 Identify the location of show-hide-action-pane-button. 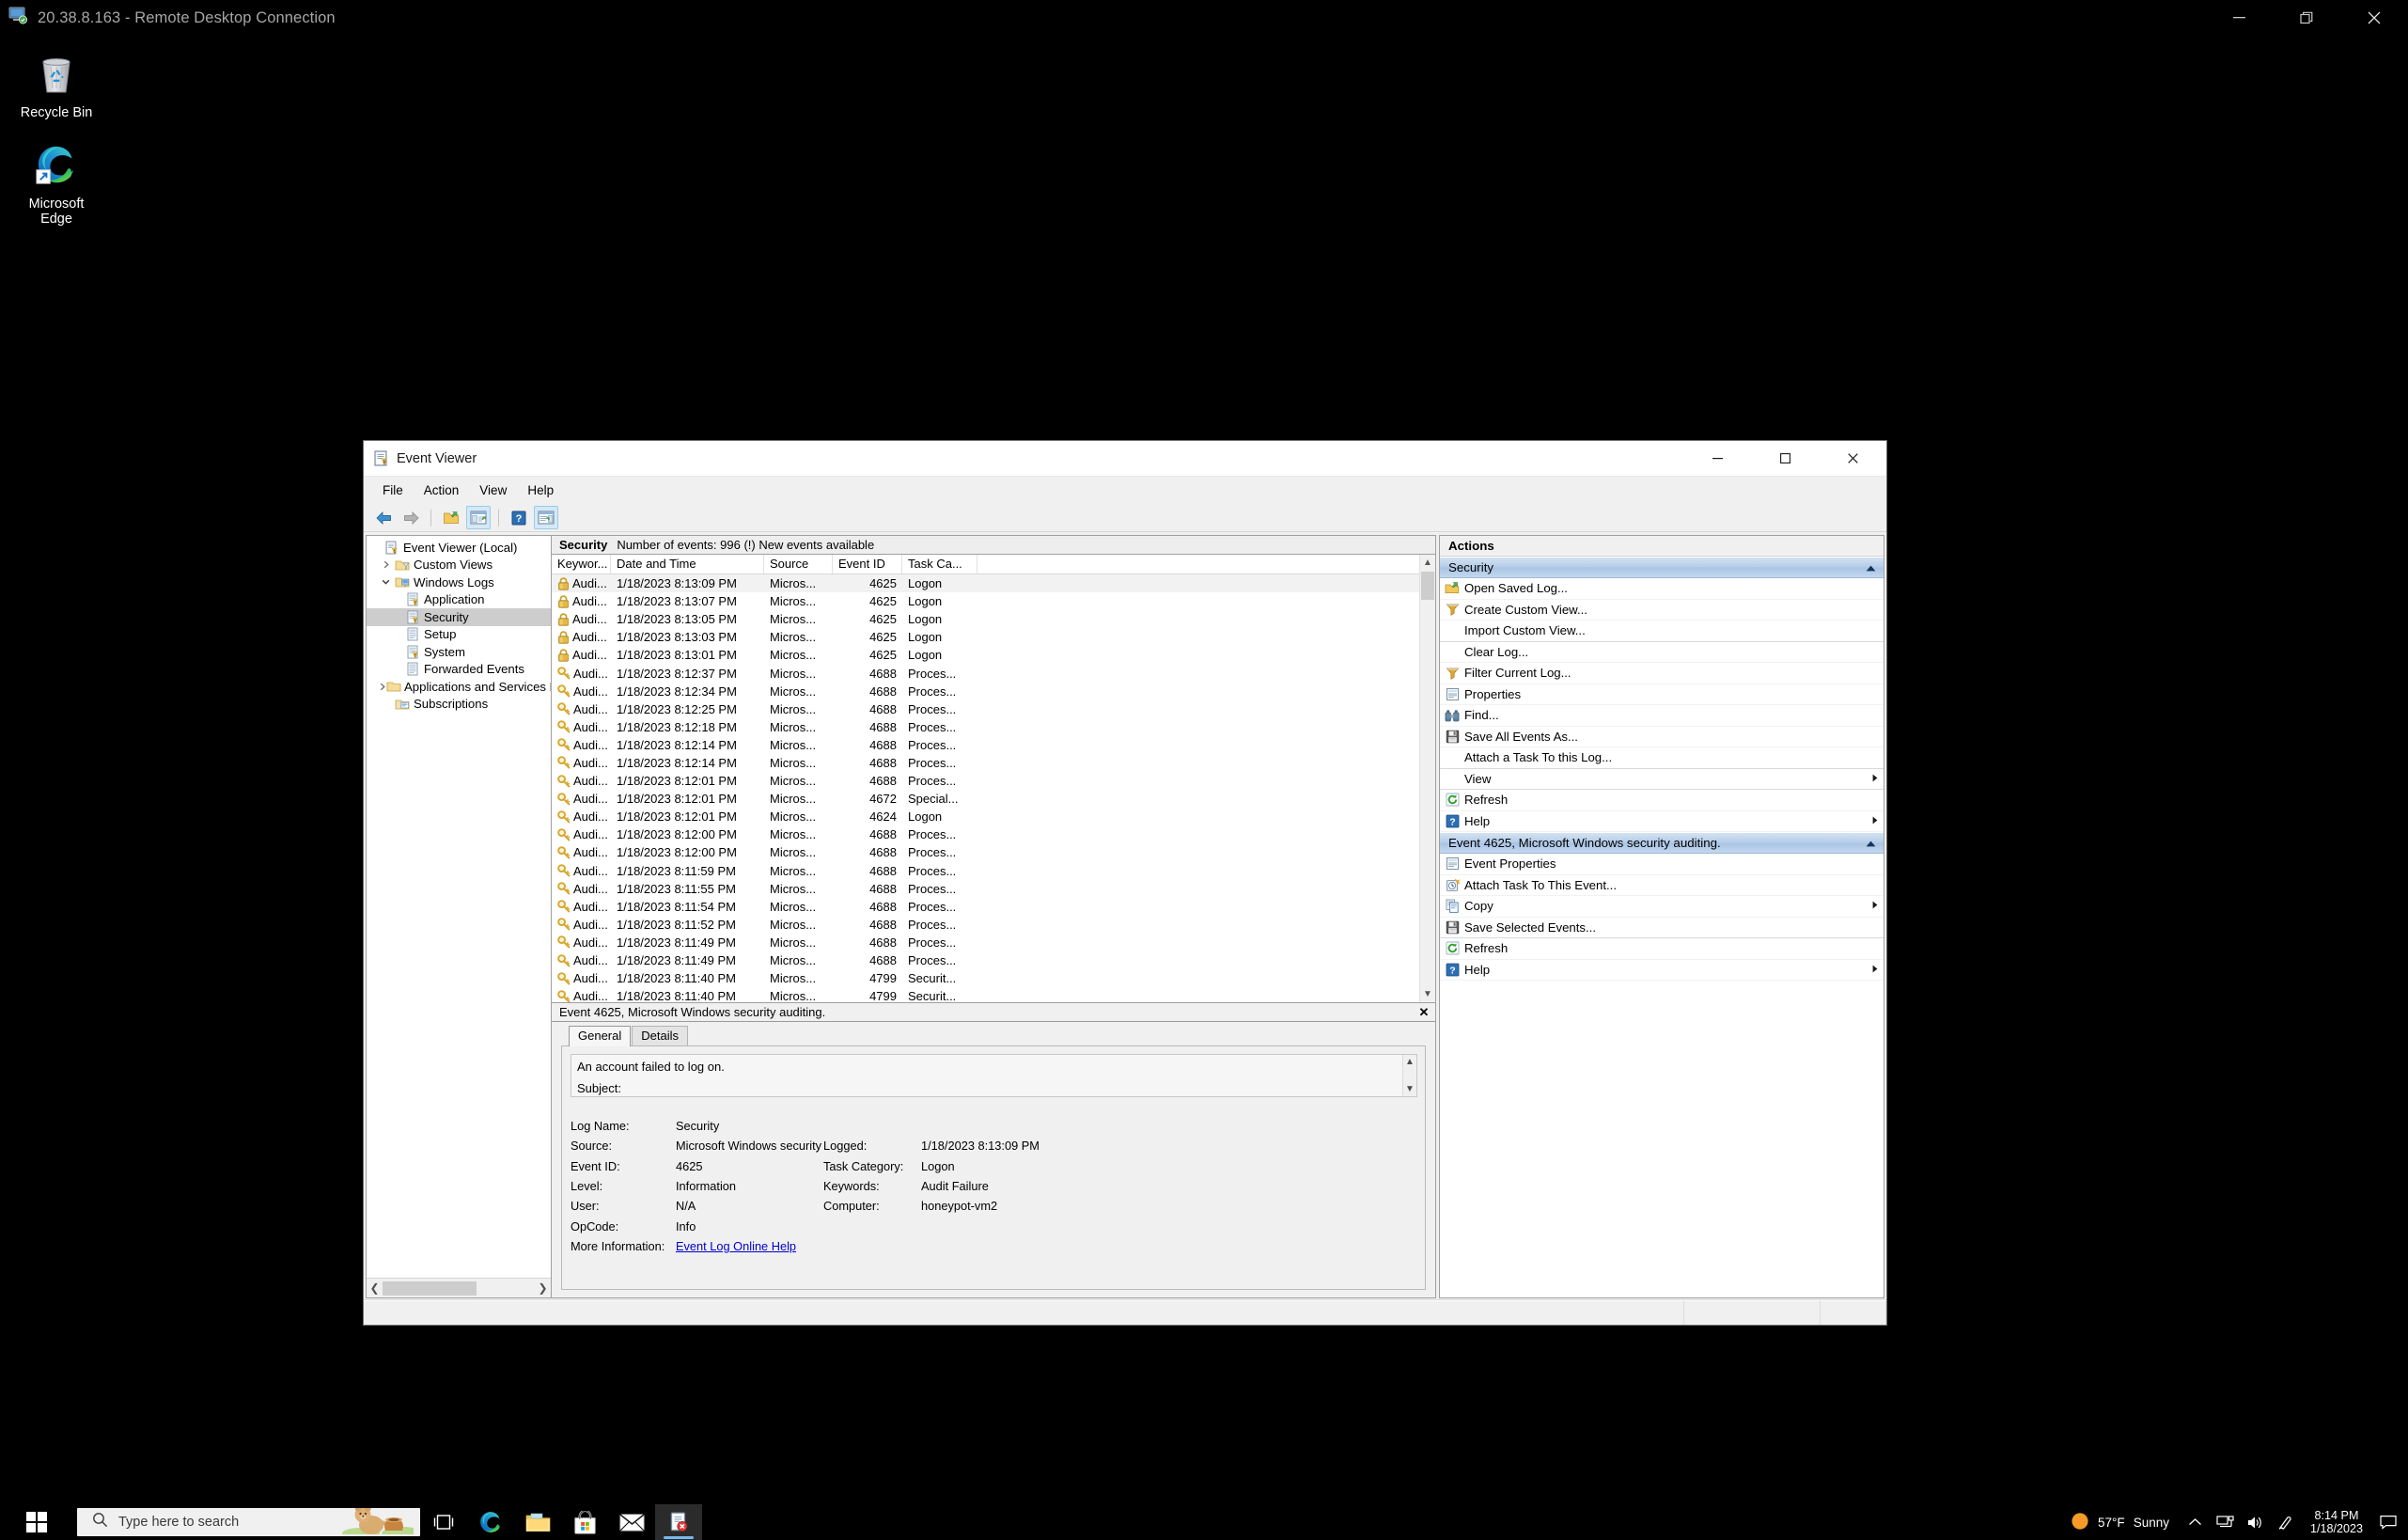
(546, 517).